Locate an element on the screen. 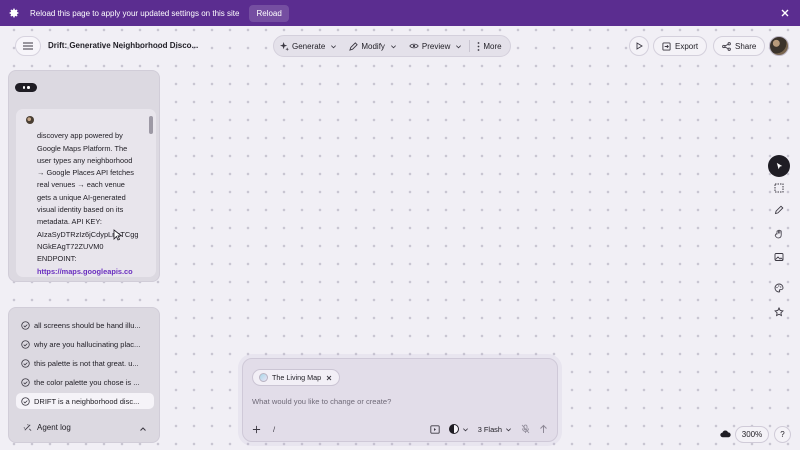 The width and height of the screenshot is (800, 450). draw-tool is located at coordinates (779, 210).